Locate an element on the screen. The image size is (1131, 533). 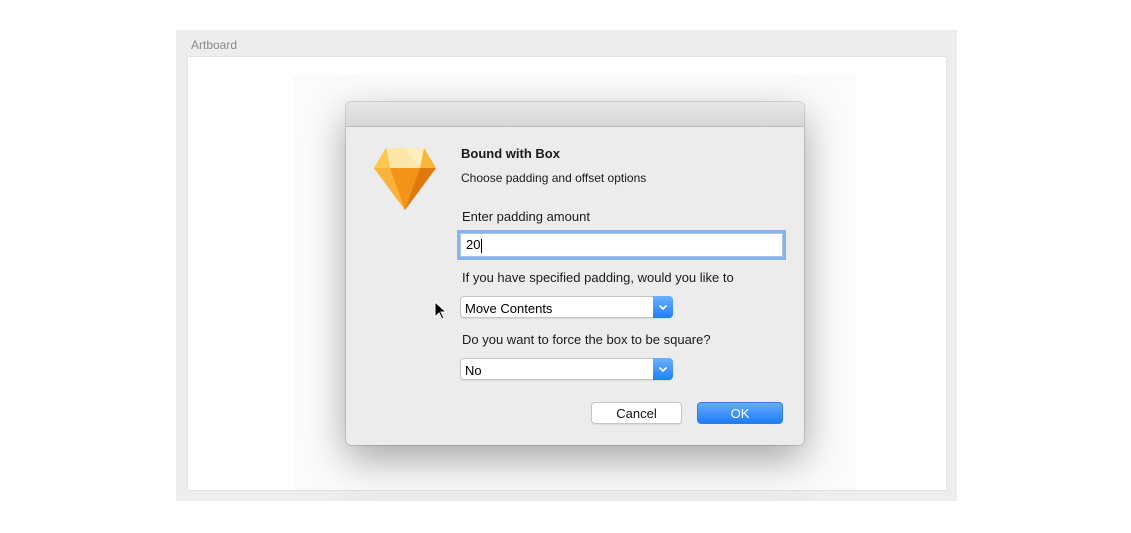
text-caret is located at coordinates (482, 245).